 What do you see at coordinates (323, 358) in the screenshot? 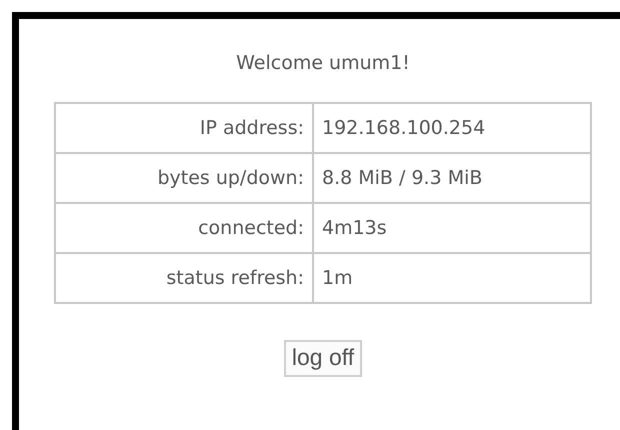
I see `log-off-button: log off` at bounding box center [323, 358].